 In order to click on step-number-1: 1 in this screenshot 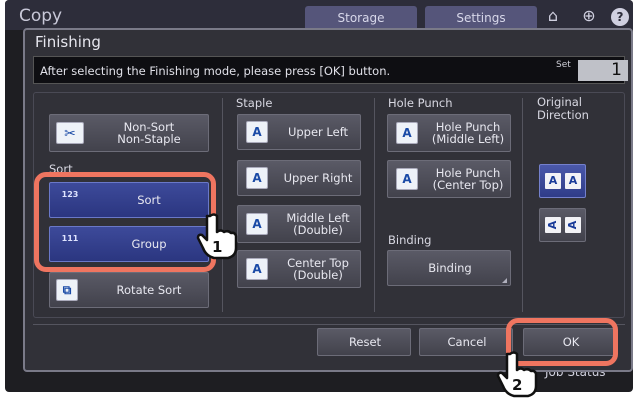, I will do `click(217, 247)`.